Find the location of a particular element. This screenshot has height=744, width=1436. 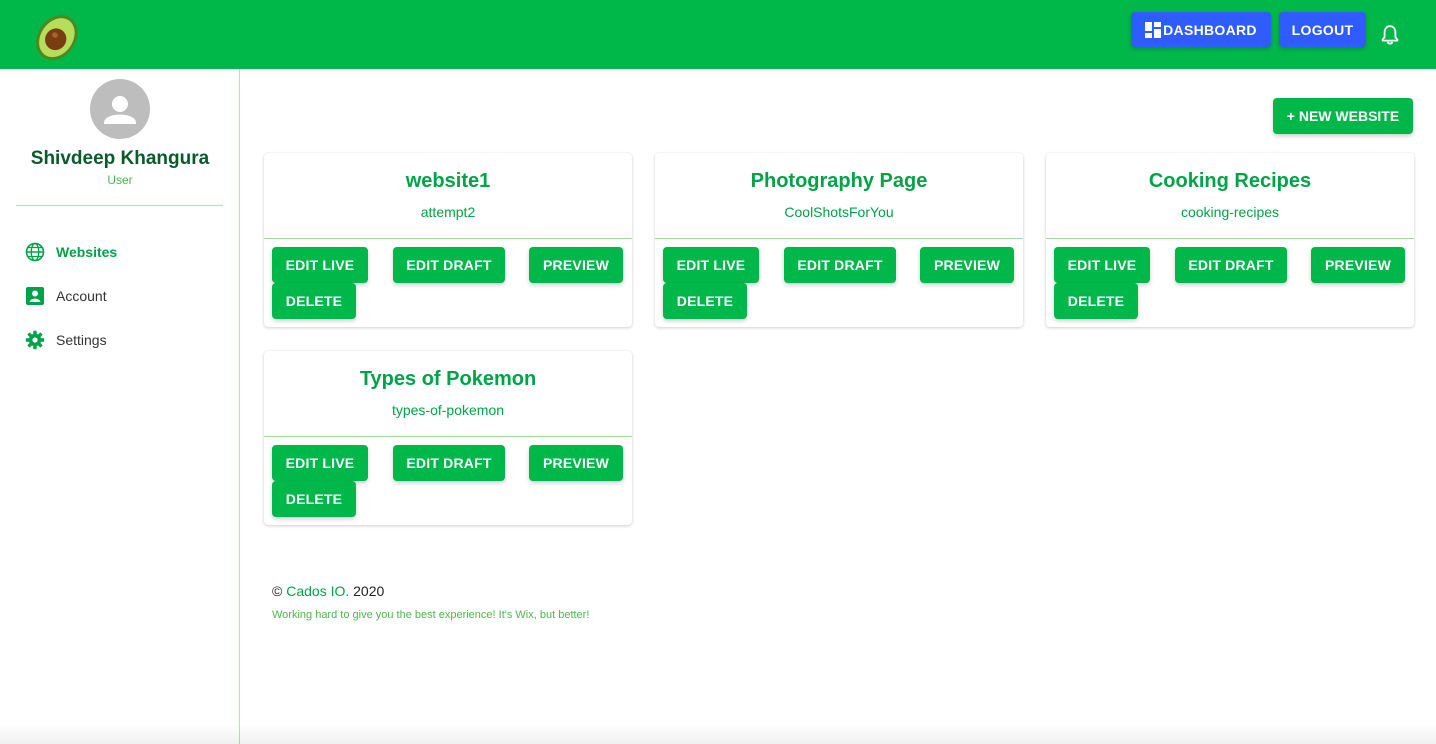

dashboard-button: DASHBOARD is located at coordinates (1201, 29).